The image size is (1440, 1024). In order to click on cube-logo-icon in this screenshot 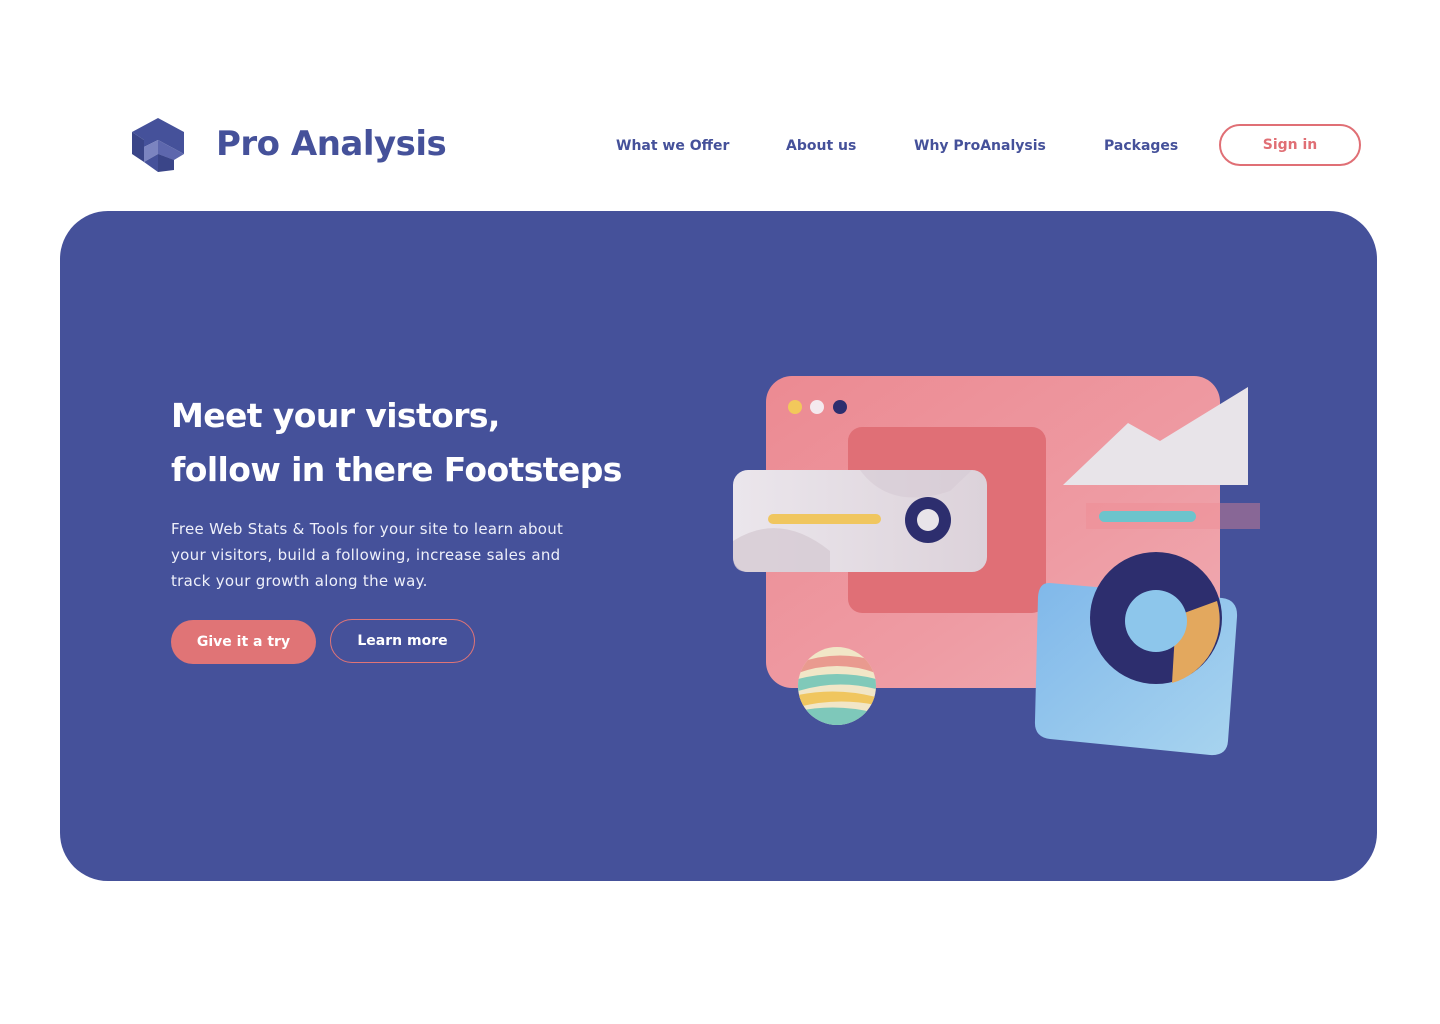, I will do `click(158, 145)`.